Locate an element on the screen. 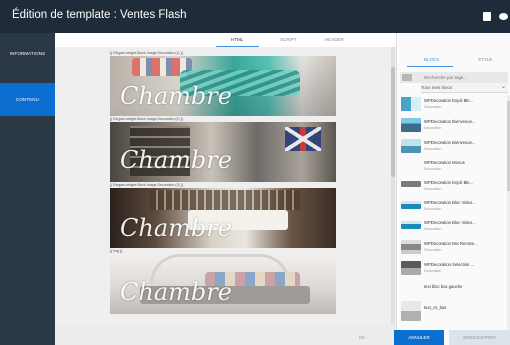  action-bar: OK ANNULER ENREGISTRER is located at coordinates (423, 337).